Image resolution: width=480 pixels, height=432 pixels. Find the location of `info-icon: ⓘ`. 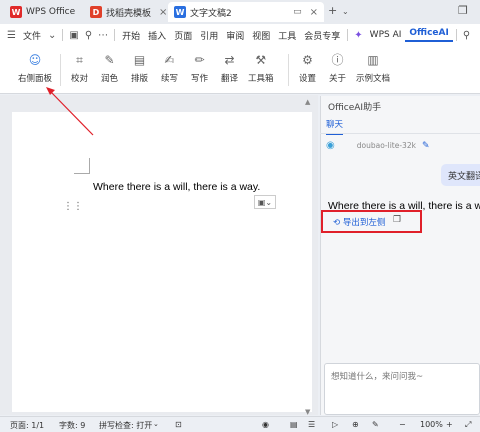

info-icon: ⓘ is located at coordinates (337, 60).